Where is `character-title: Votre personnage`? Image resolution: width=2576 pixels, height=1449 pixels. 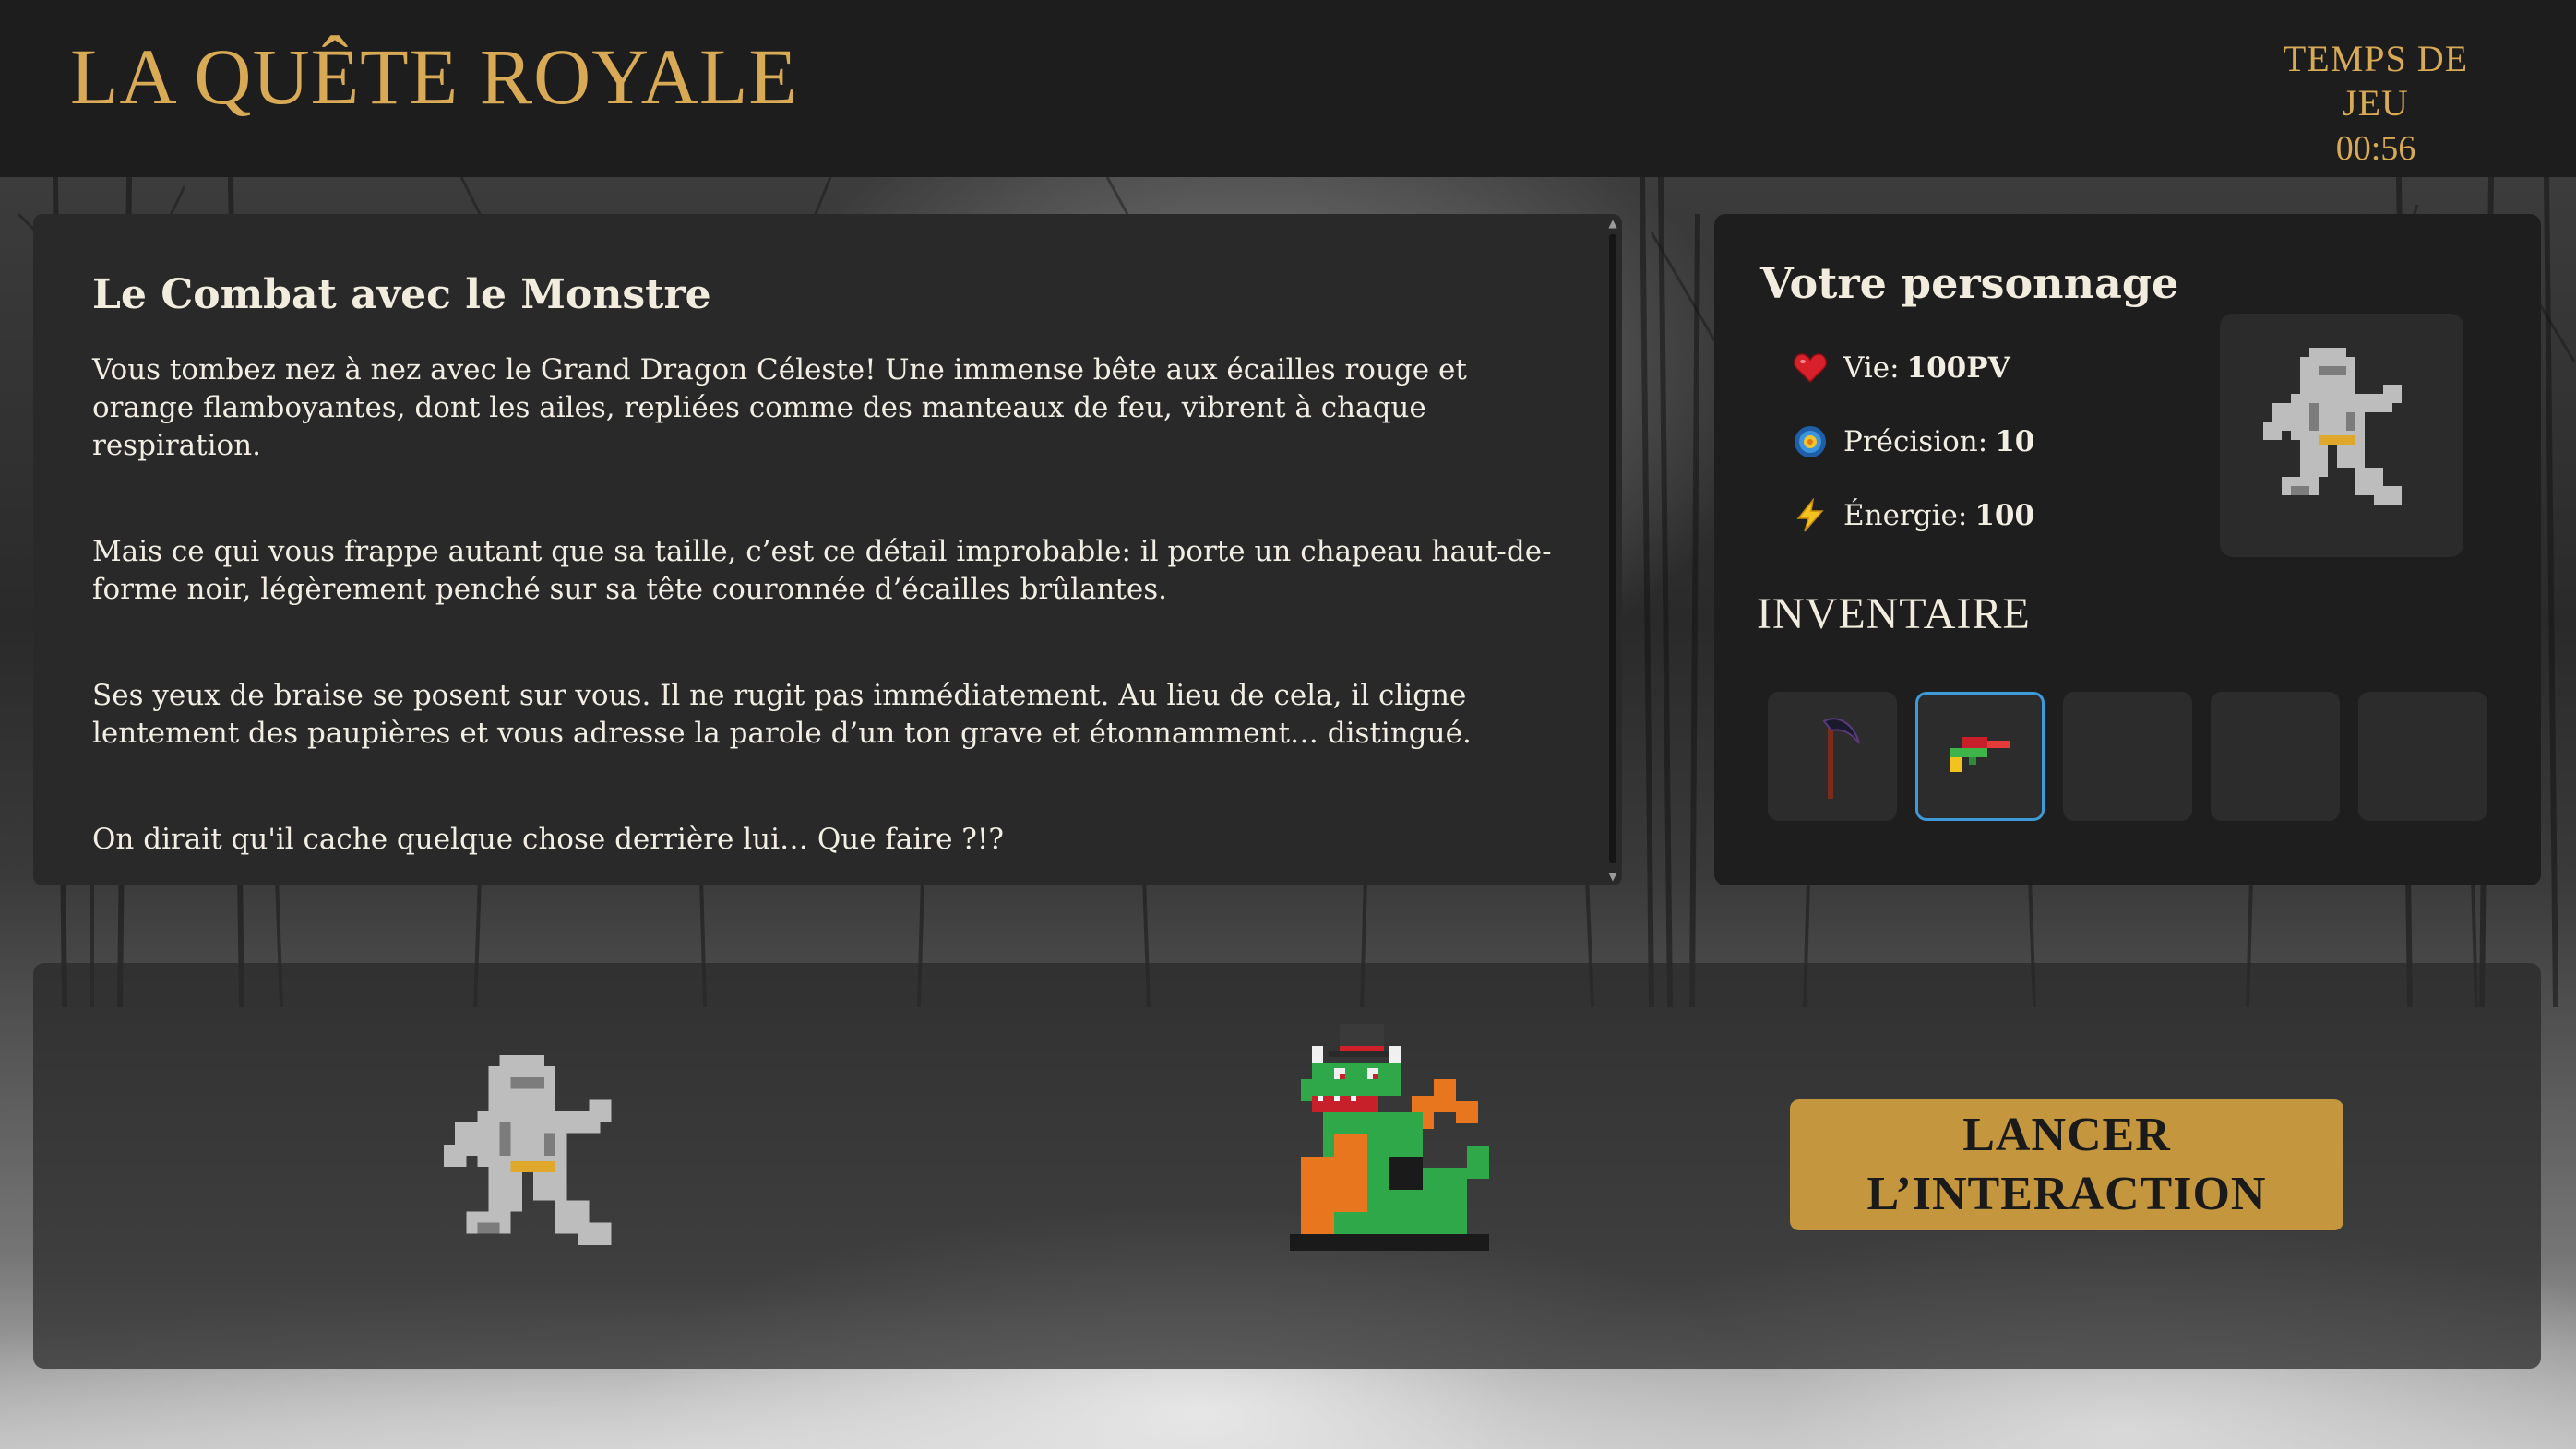
character-title: Votre personnage is located at coordinates (1969, 283).